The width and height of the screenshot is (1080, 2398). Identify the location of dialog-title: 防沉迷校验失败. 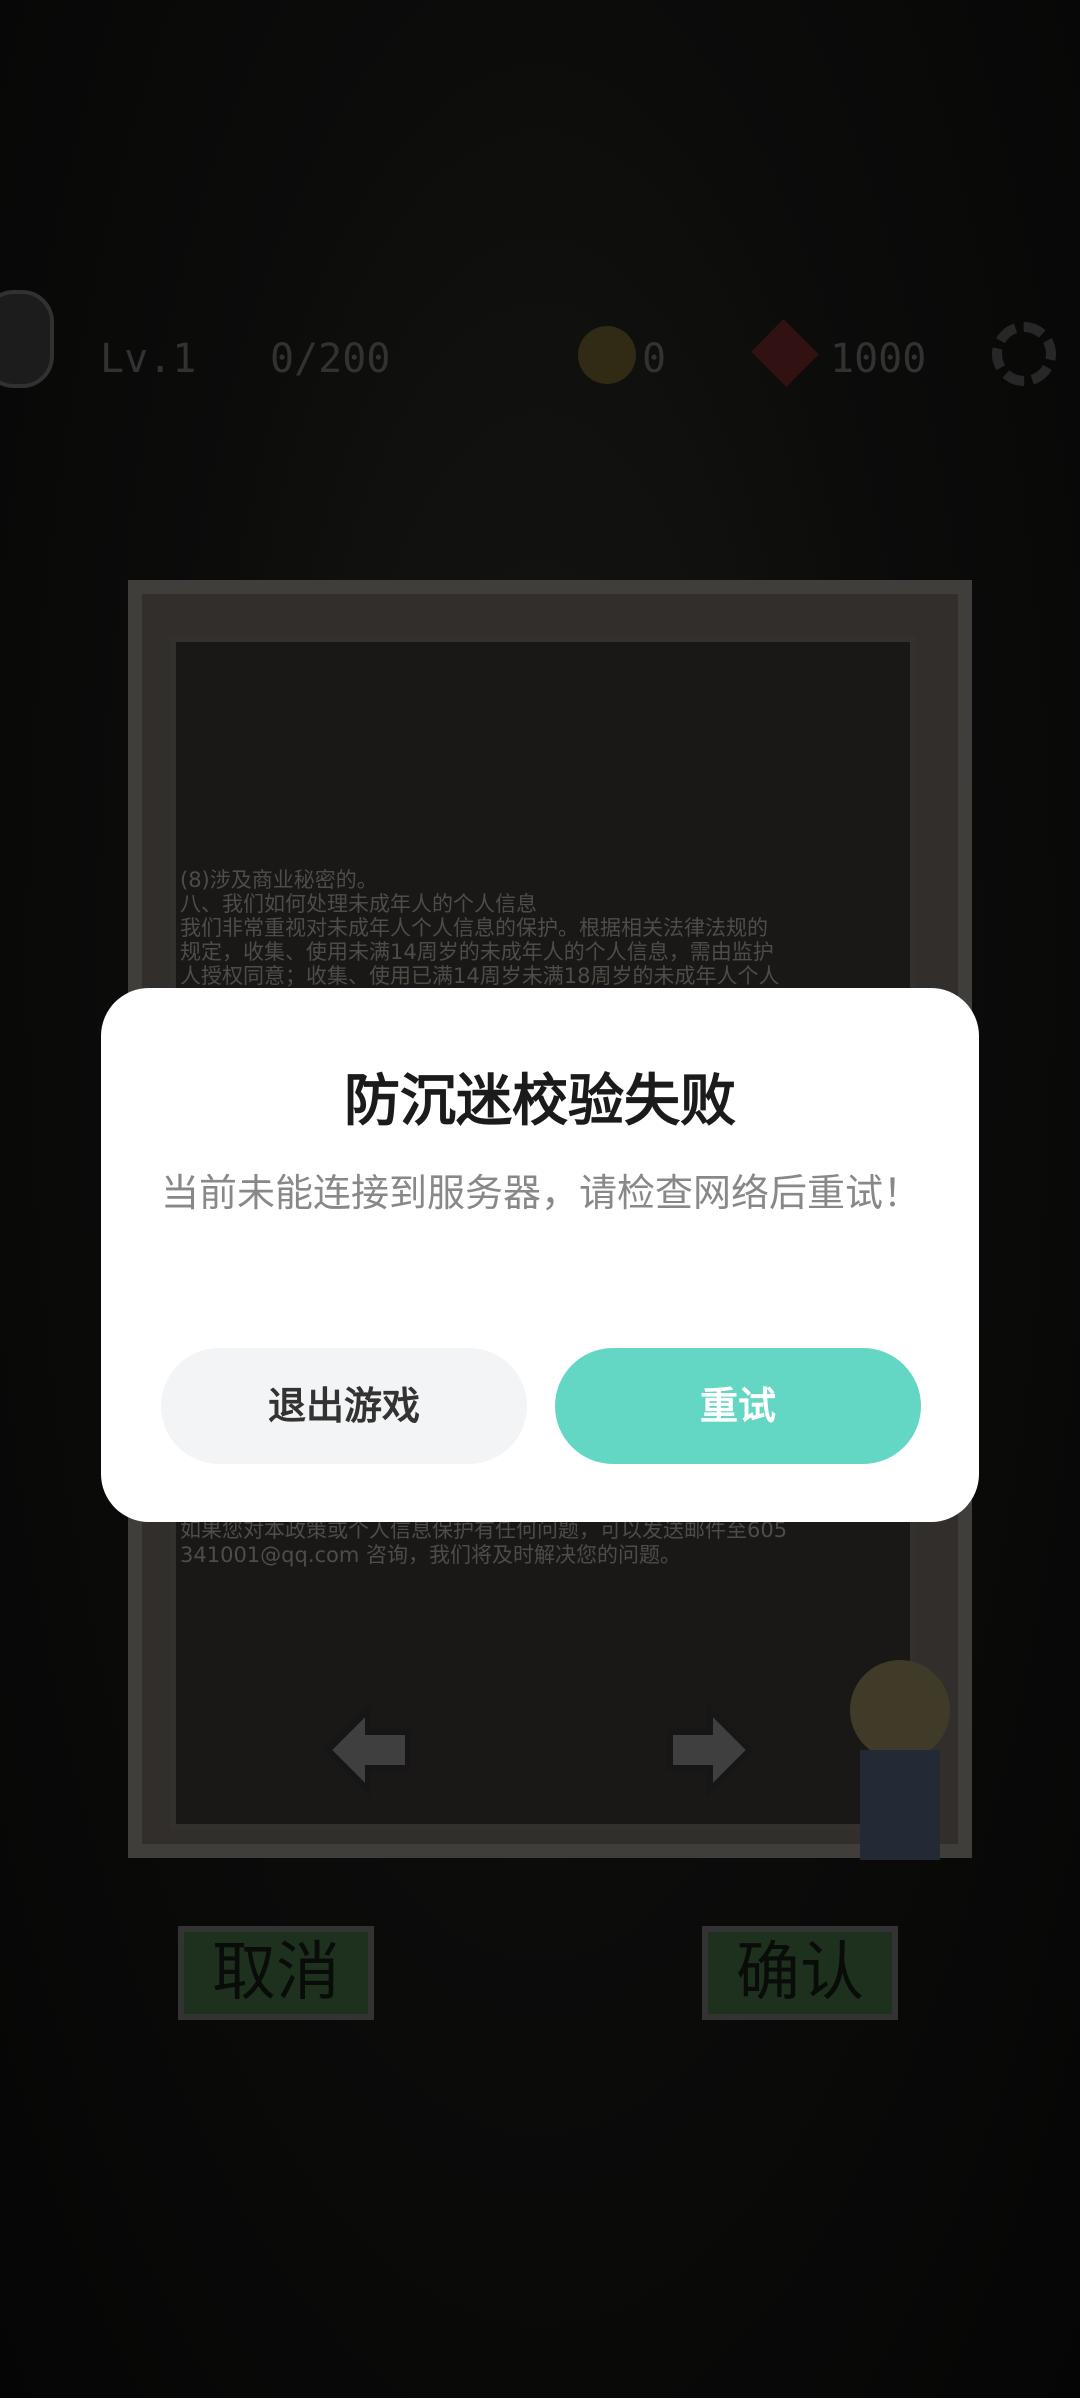
(540, 1101).